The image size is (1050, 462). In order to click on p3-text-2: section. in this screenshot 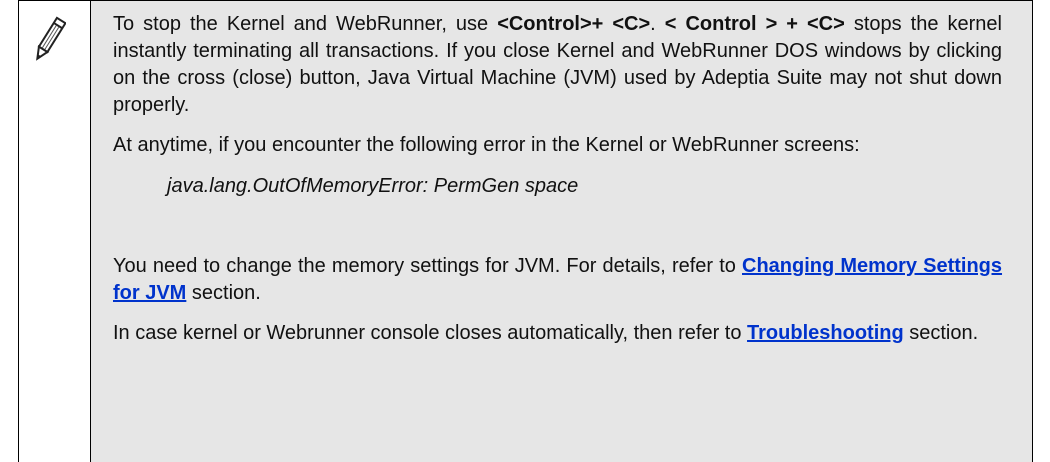, I will do `click(223, 293)`.